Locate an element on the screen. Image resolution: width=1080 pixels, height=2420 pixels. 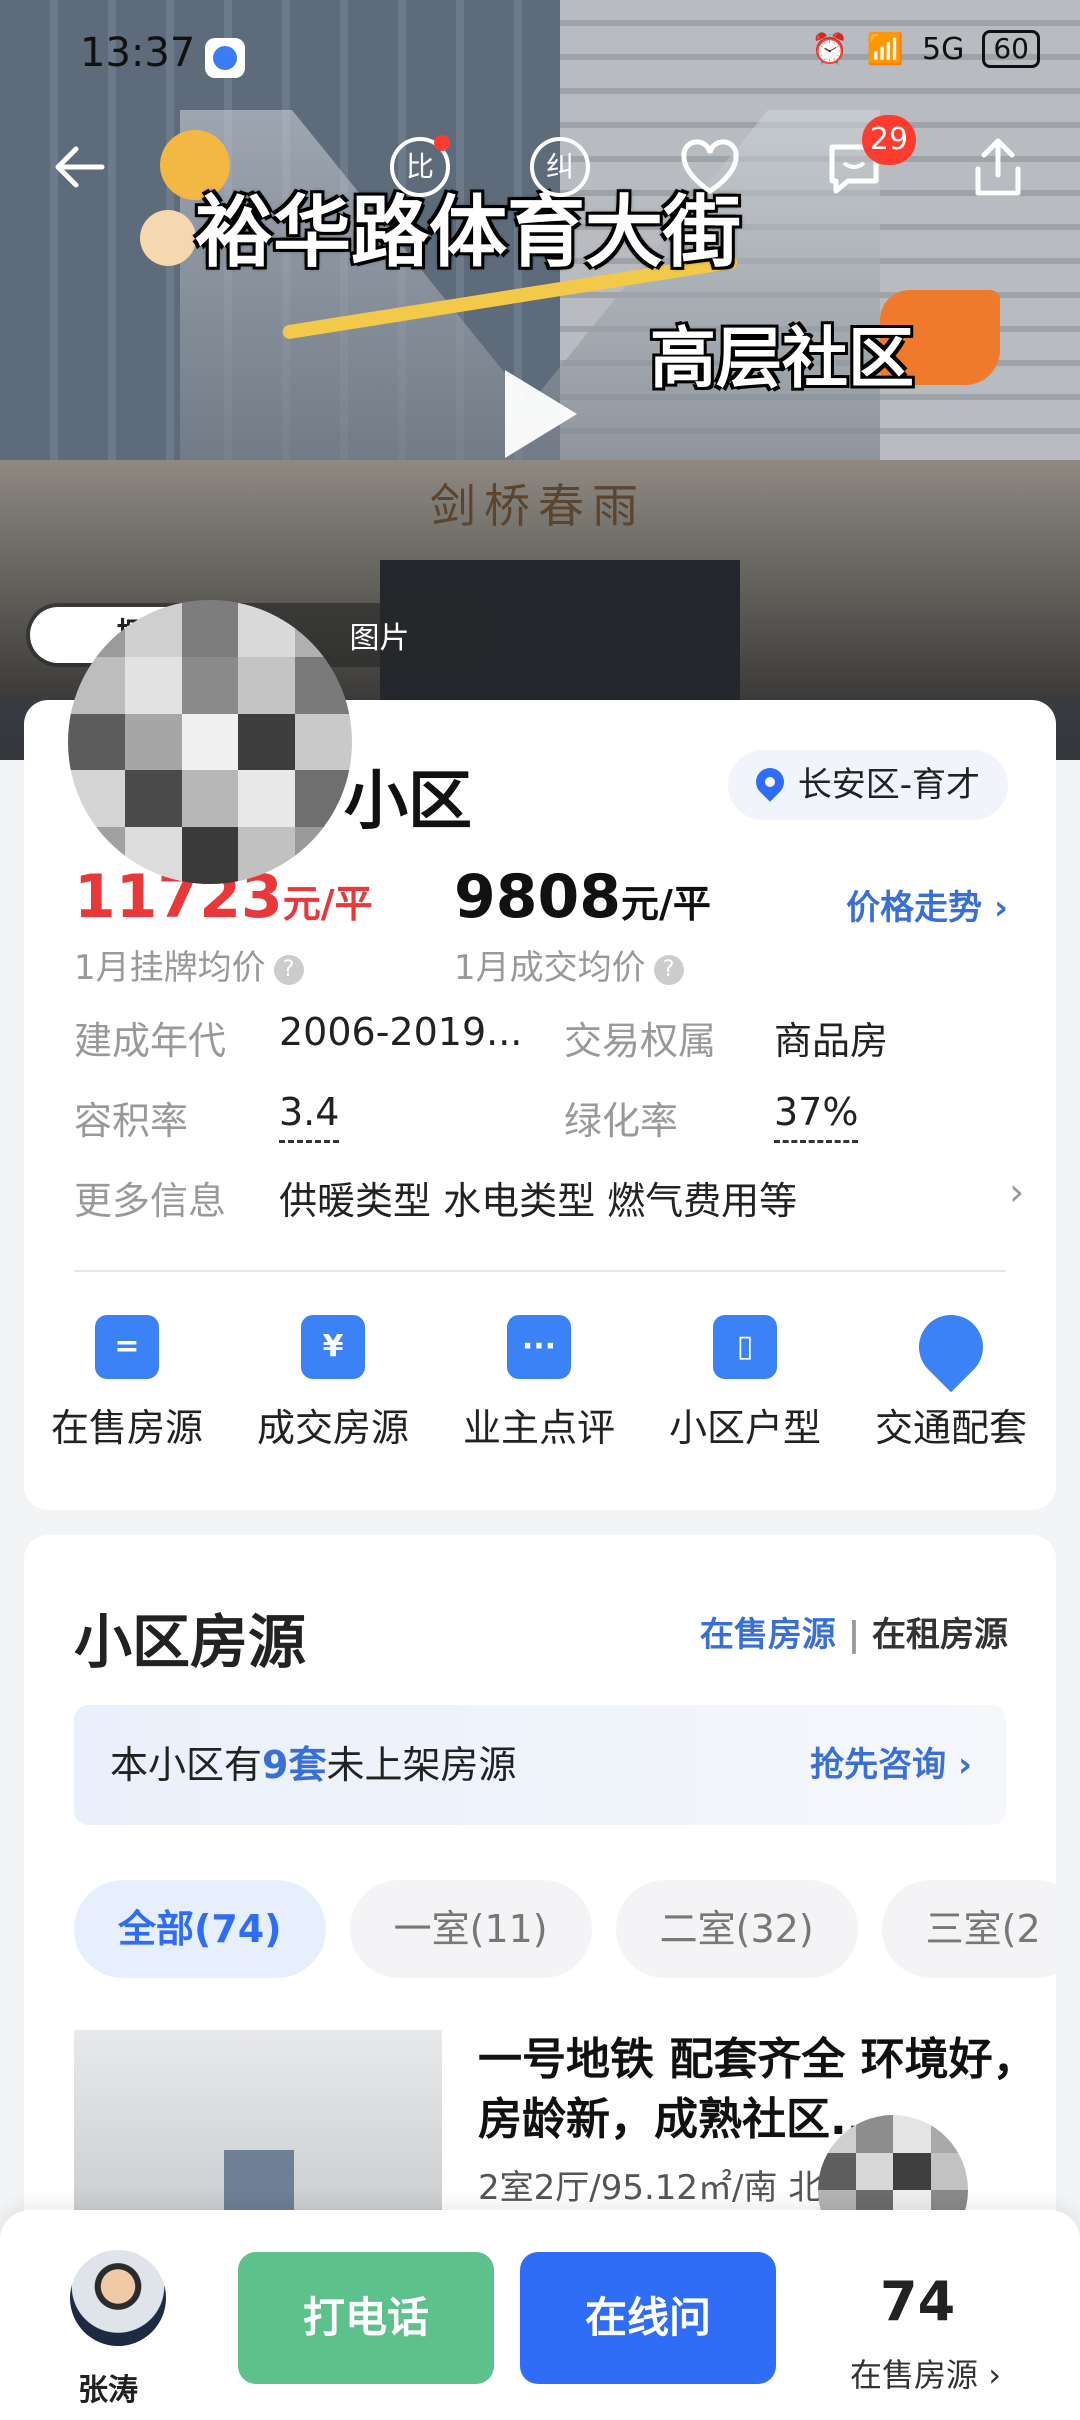
listing-count-label: 在售房源 › is located at coordinates (925, 2373).